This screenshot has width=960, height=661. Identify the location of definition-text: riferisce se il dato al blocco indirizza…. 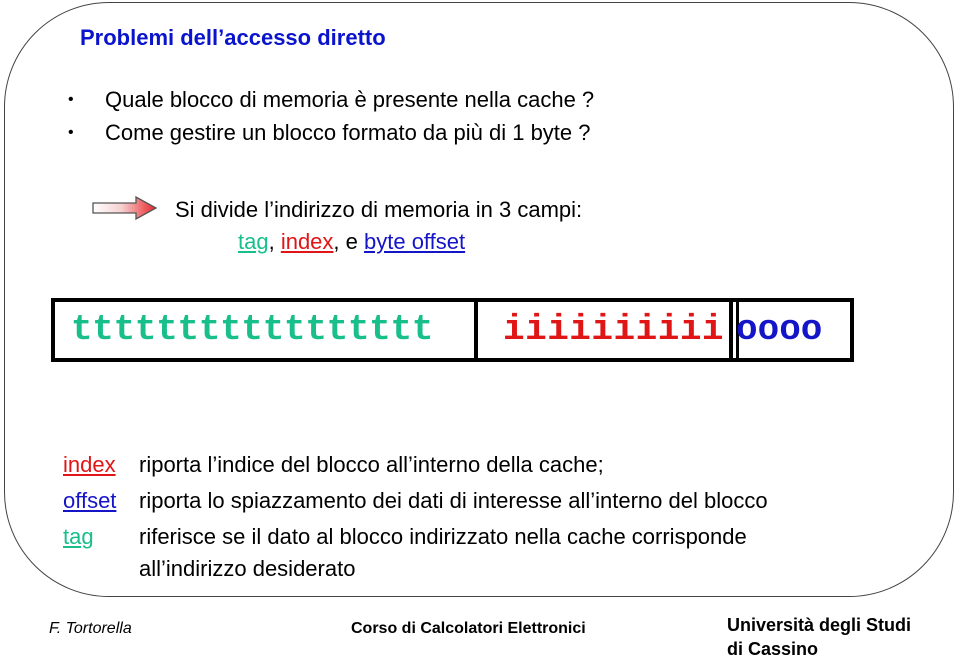
(443, 536).